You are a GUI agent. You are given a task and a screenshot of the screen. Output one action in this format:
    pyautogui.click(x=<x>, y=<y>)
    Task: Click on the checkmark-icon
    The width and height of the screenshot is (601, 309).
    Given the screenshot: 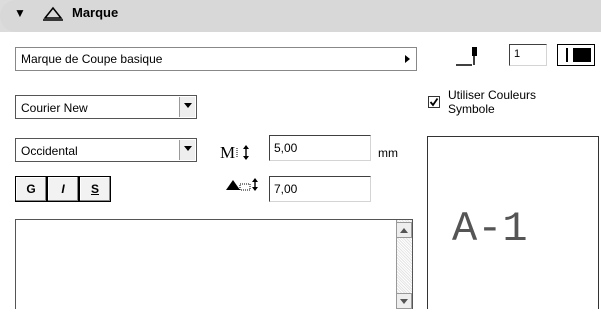 What is the action you would take?
    pyautogui.click(x=434, y=102)
    